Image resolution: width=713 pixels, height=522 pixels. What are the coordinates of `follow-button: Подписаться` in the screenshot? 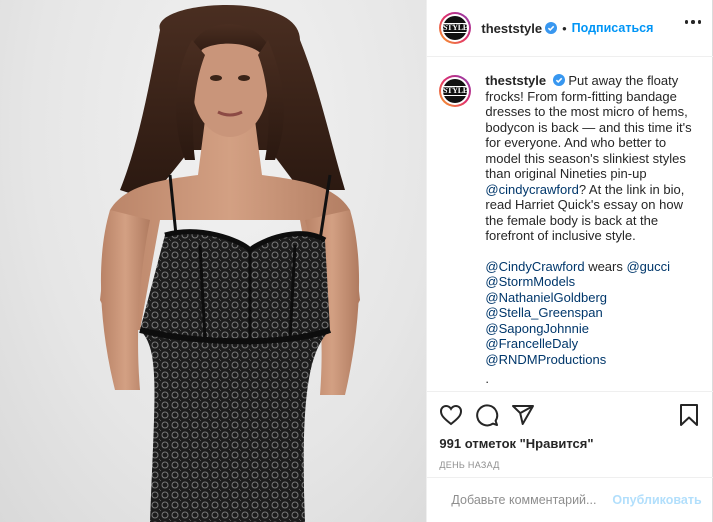 It's located at (613, 28).